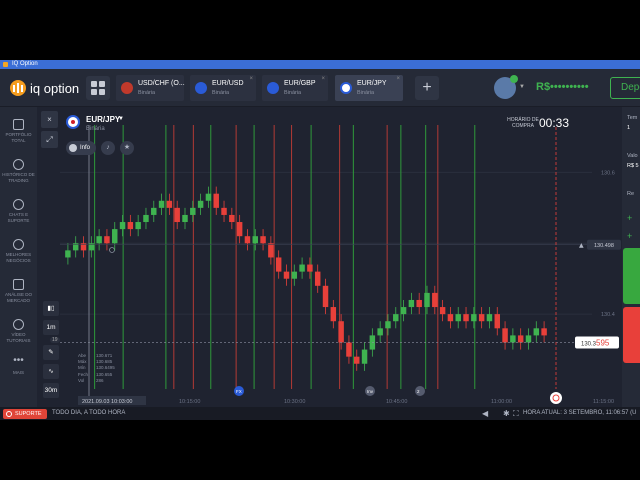 This screenshot has width=640, height=480. Describe the element at coordinates (5, 64) in the screenshot. I see `app-icon` at that location.